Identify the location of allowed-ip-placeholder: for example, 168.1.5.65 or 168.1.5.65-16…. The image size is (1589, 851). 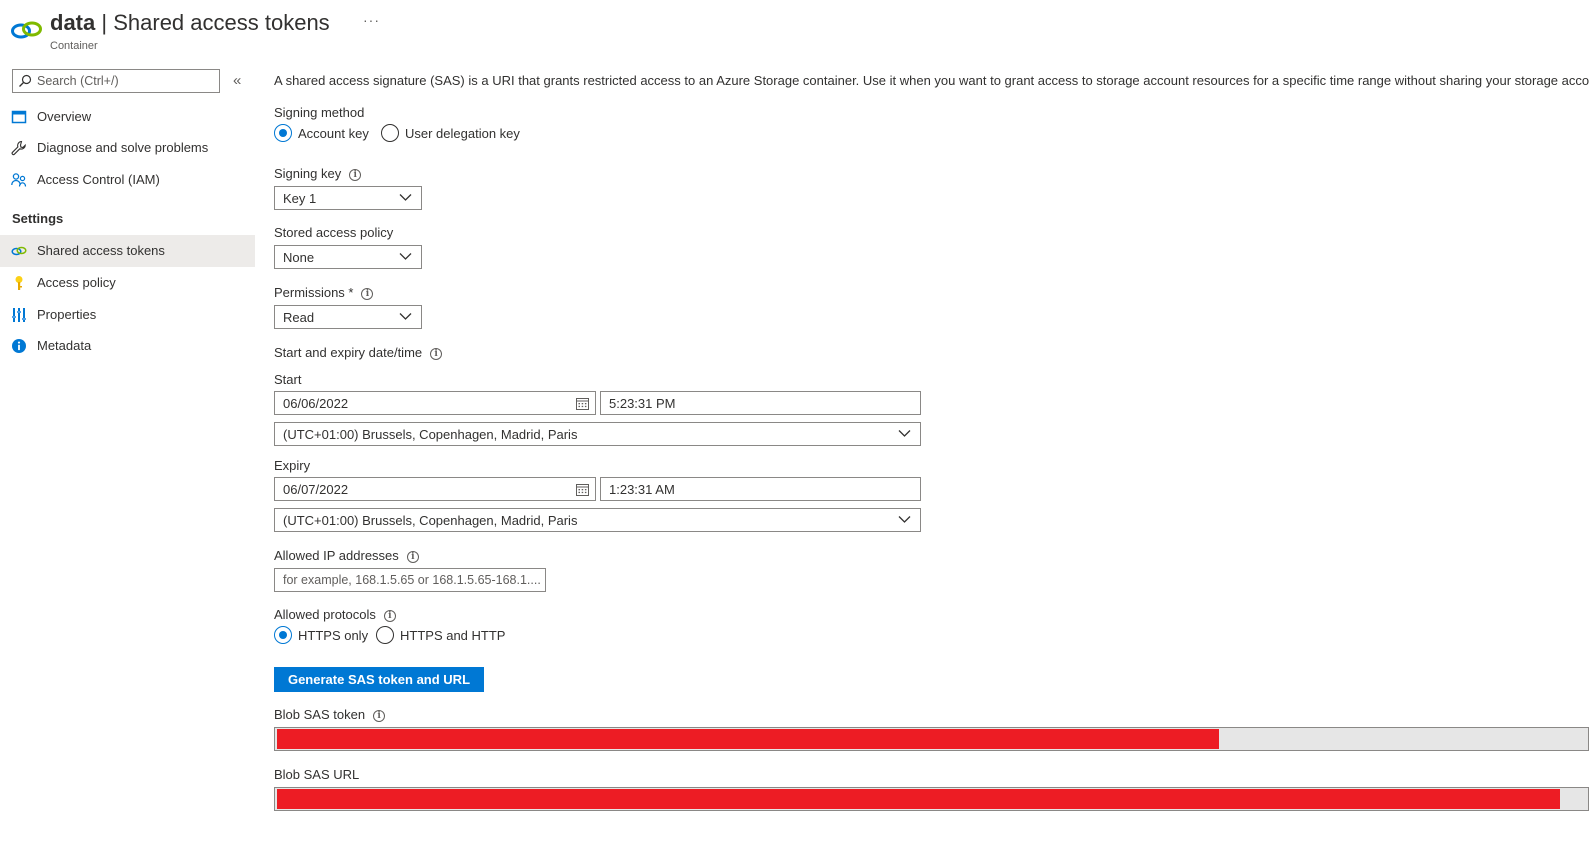
(412, 580).